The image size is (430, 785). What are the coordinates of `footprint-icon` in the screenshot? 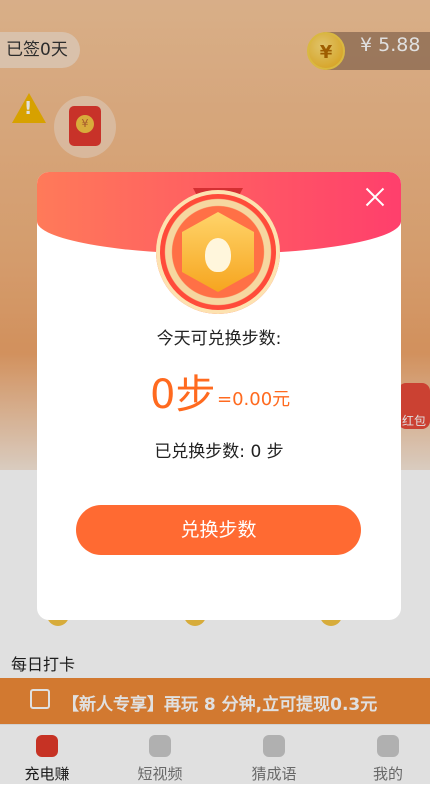 It's located at (218, 255).